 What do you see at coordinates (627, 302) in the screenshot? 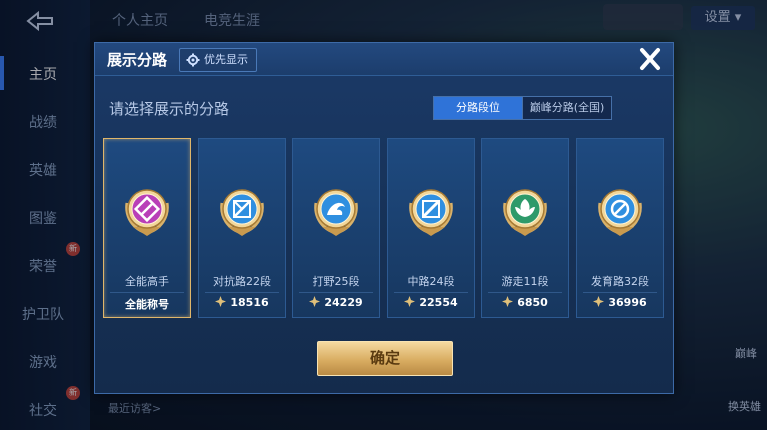
I see `combat-power-value: 36996` at bounding box center [627, 302].